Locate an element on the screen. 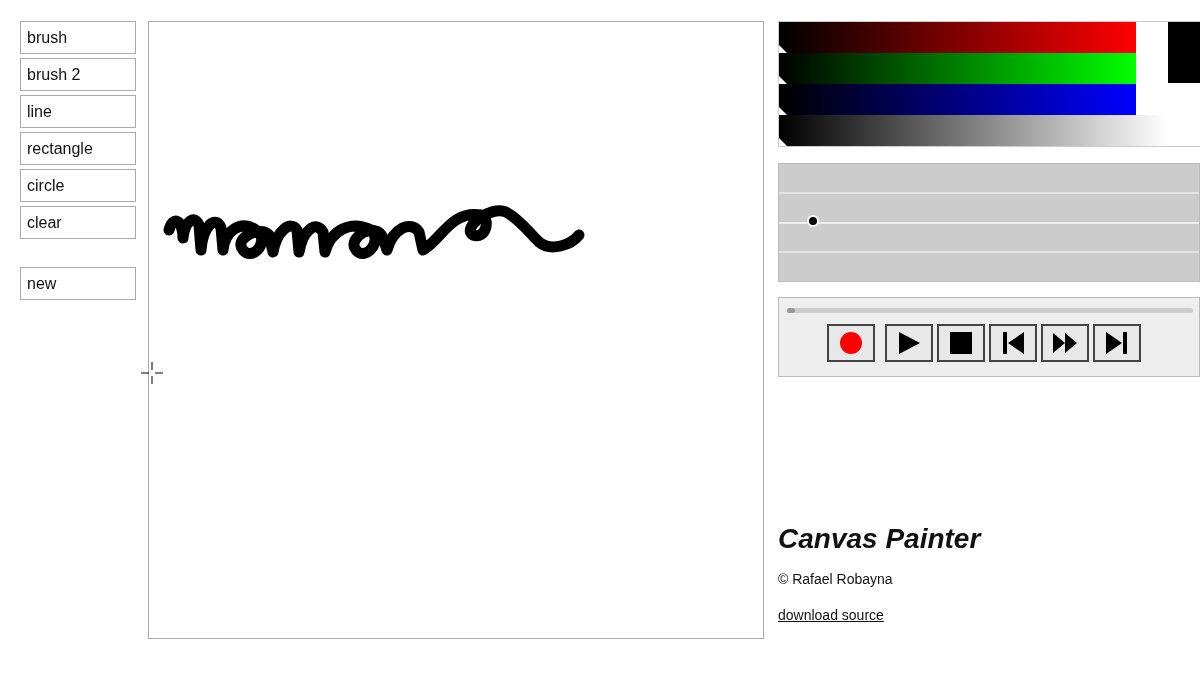  skip-back-icon is located at coordinates (1013, 343).